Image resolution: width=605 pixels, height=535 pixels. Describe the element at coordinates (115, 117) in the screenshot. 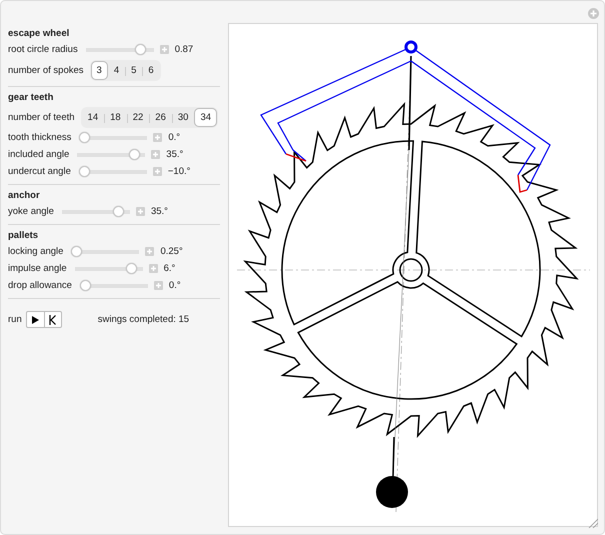

I see `setter-button: 18` at that location.